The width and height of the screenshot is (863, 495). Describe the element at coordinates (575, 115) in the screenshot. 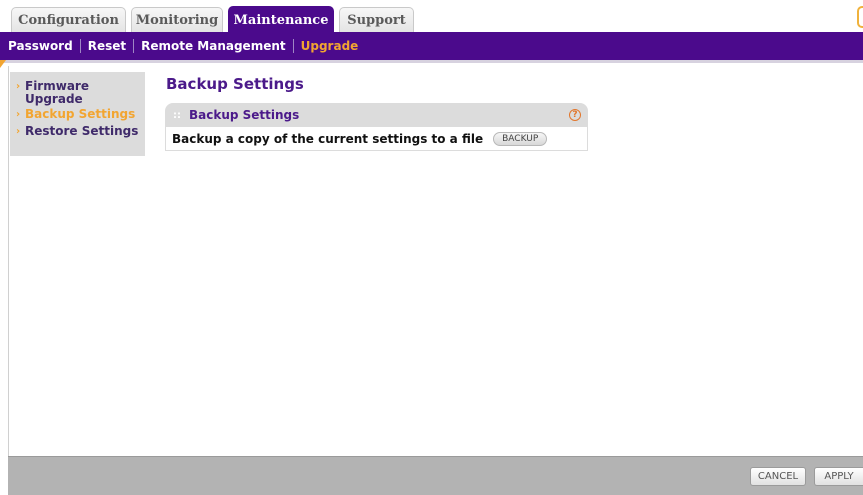

I see `help-icon: ?` at that location.